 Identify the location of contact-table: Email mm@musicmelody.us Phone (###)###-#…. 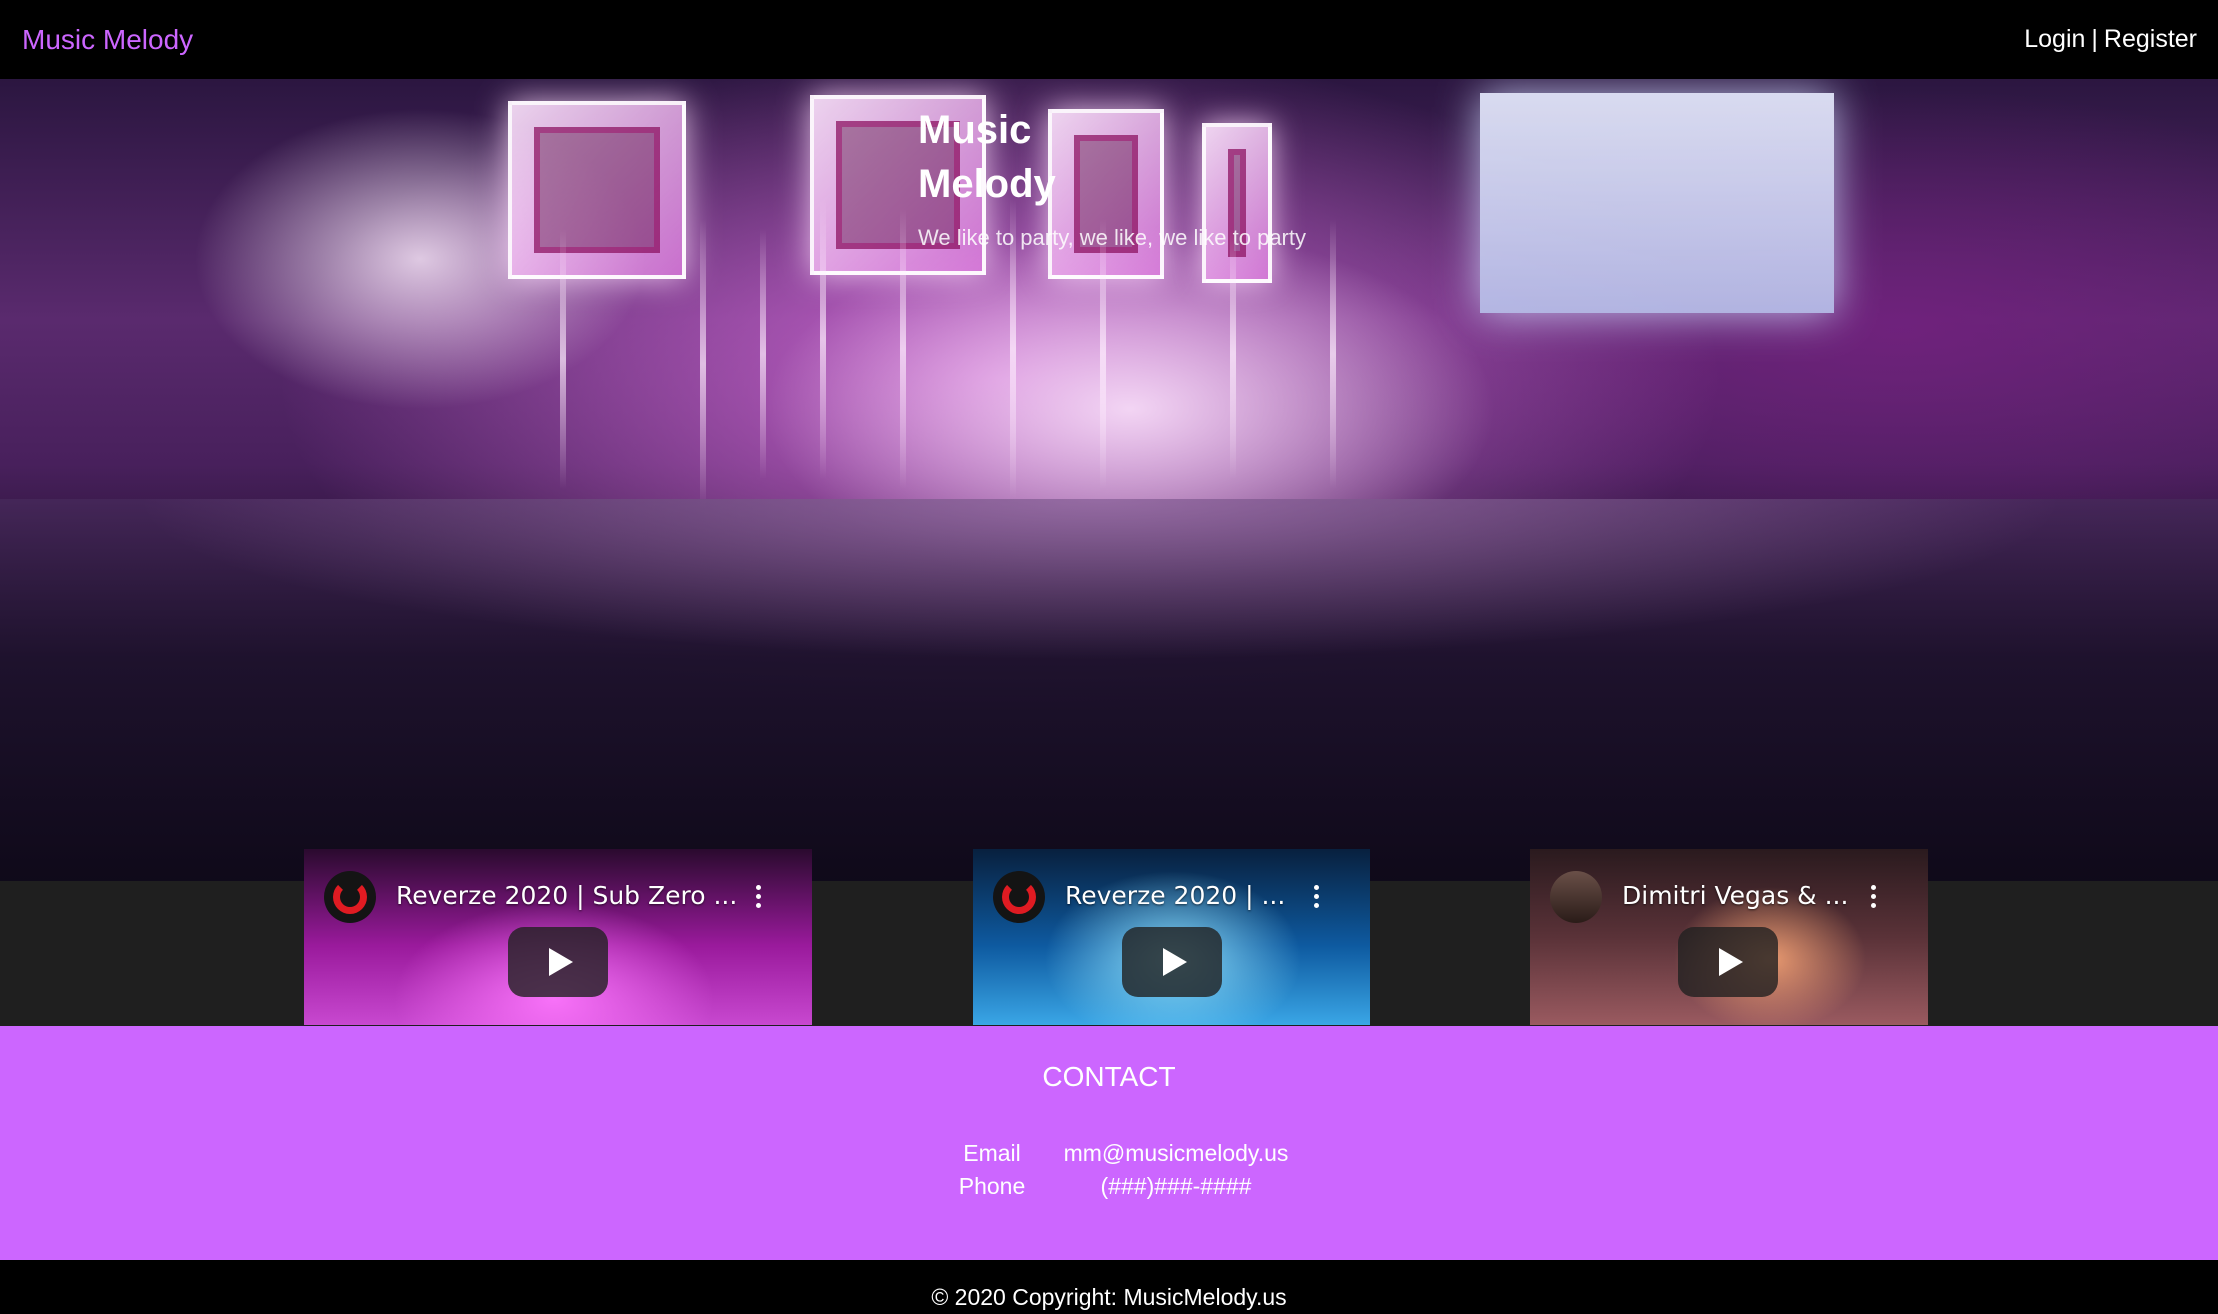
(1112, 1170).